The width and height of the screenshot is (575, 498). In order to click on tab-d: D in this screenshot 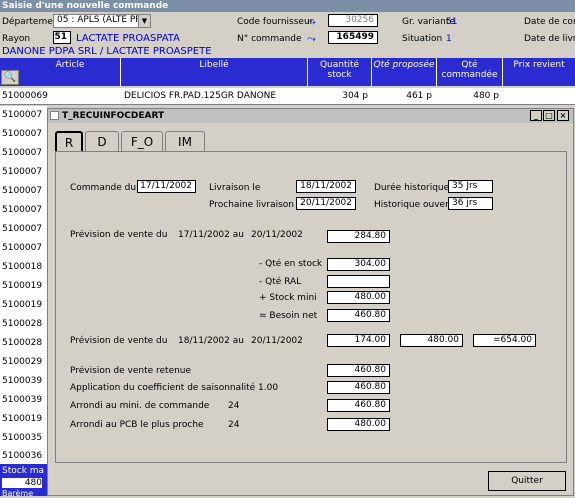, I will do `click(102, 141)`.